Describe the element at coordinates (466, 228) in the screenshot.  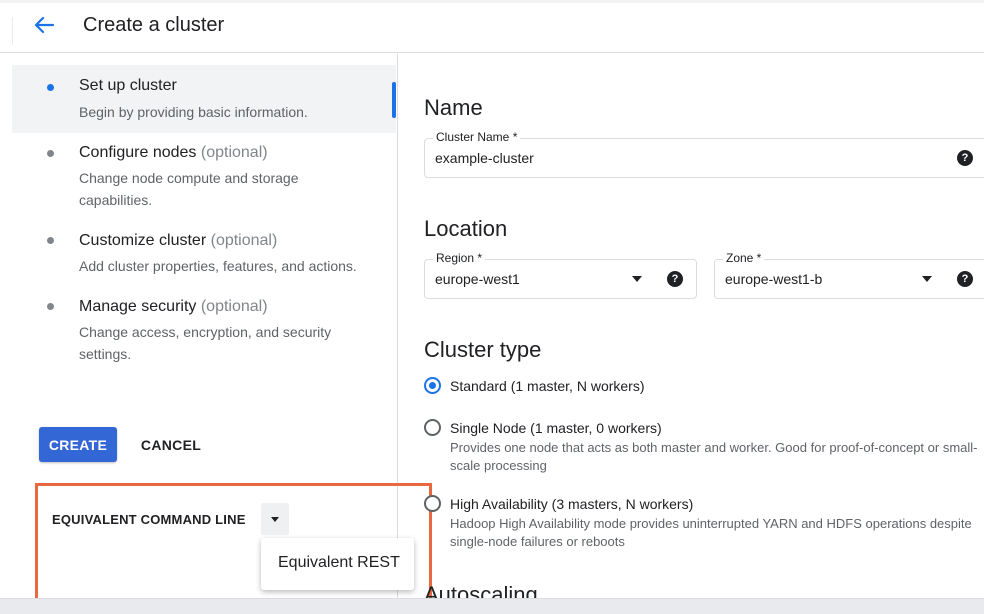
I see `section-heading-location: Location` at that location.